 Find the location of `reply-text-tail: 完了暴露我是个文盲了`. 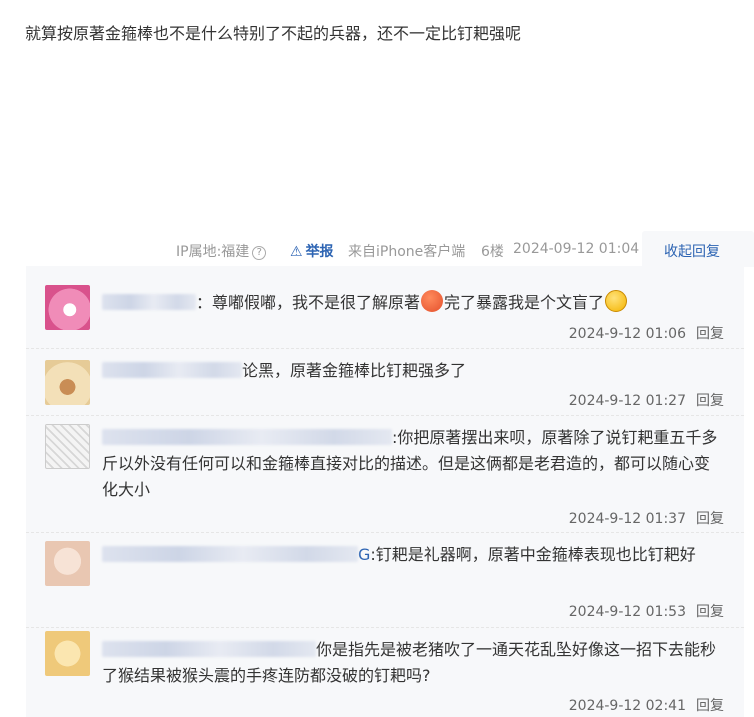

reply-text-tail: 完了暴露我是个文盲了 is located at coordinates (524, 302).